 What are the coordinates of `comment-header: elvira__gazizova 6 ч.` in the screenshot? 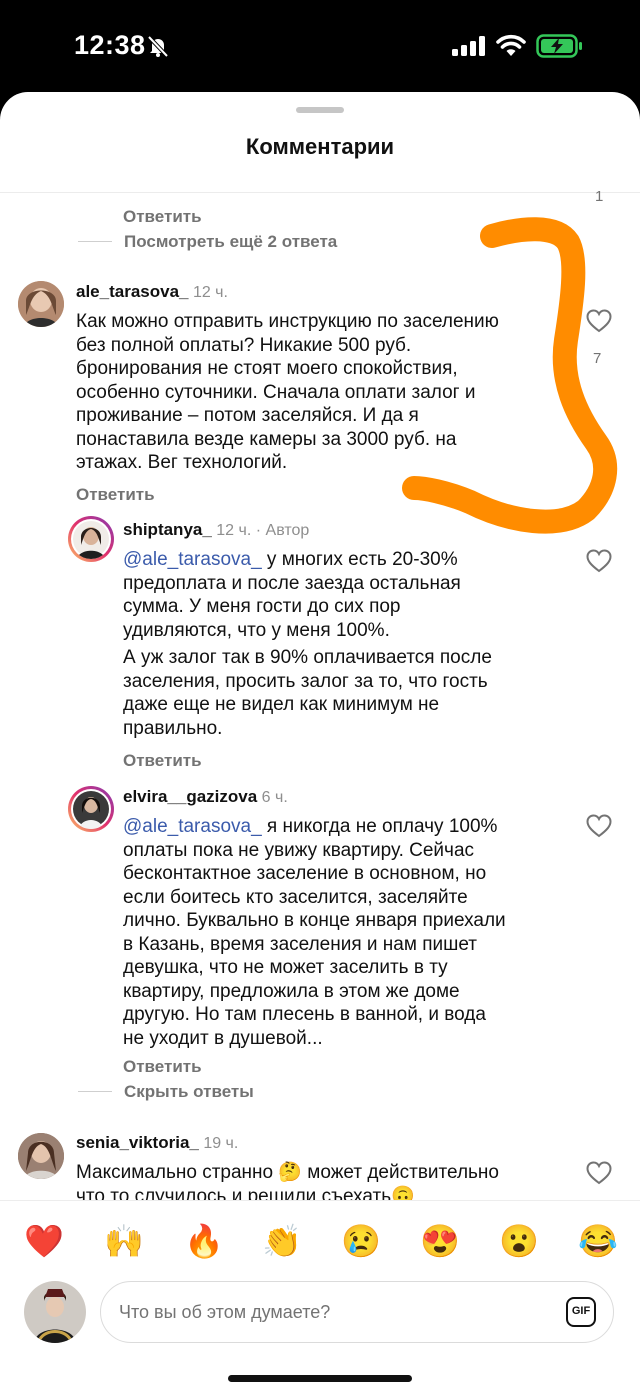 It's located at (205, 797).